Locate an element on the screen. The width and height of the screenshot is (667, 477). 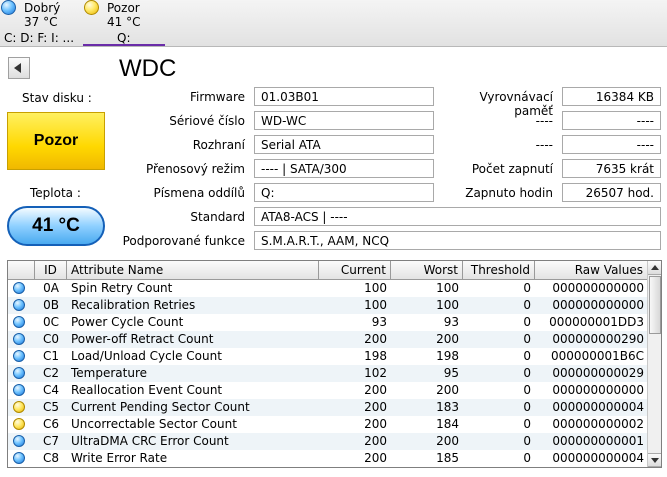
drive-letters-field: Q: is located at coordinates (344, 192).